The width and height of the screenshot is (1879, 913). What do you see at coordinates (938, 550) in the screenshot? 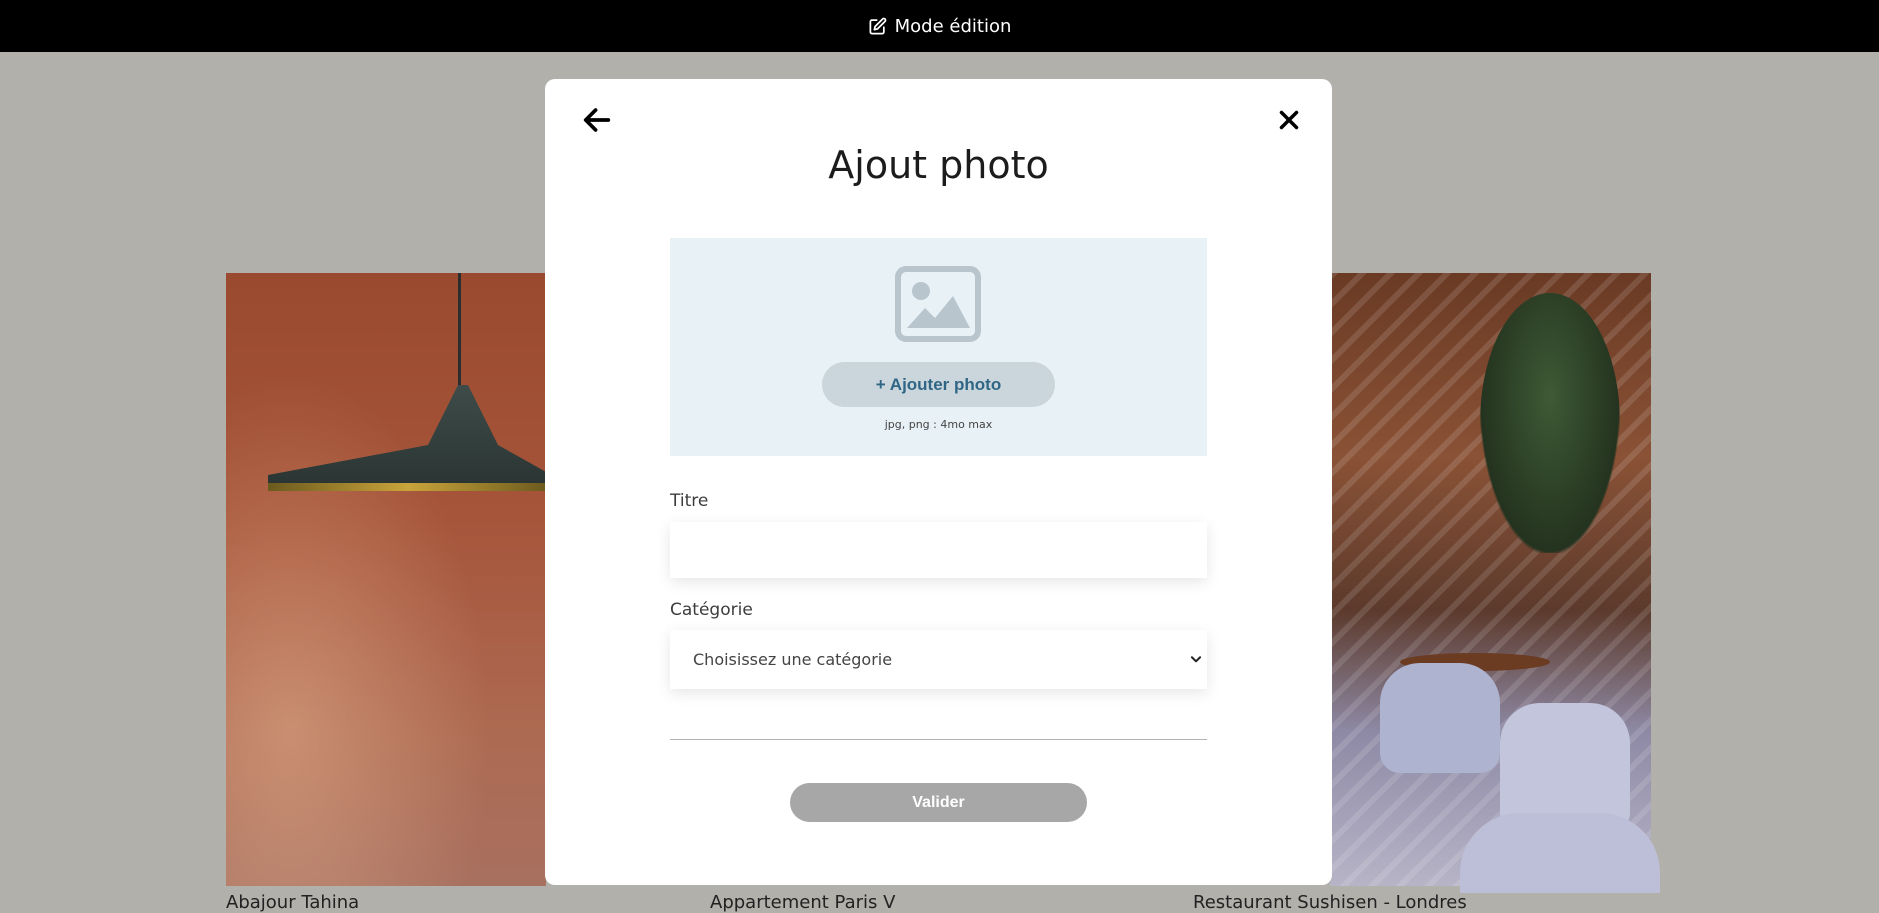
I see `title-input` at bounding box center [938, 550].